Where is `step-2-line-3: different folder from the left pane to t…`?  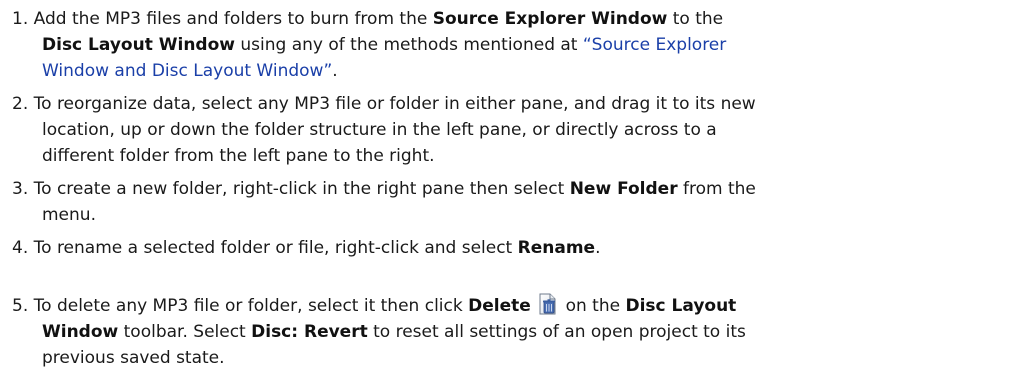 step-2-line-3: different folder from the left pane to t… is located at coordinates (512, 156).